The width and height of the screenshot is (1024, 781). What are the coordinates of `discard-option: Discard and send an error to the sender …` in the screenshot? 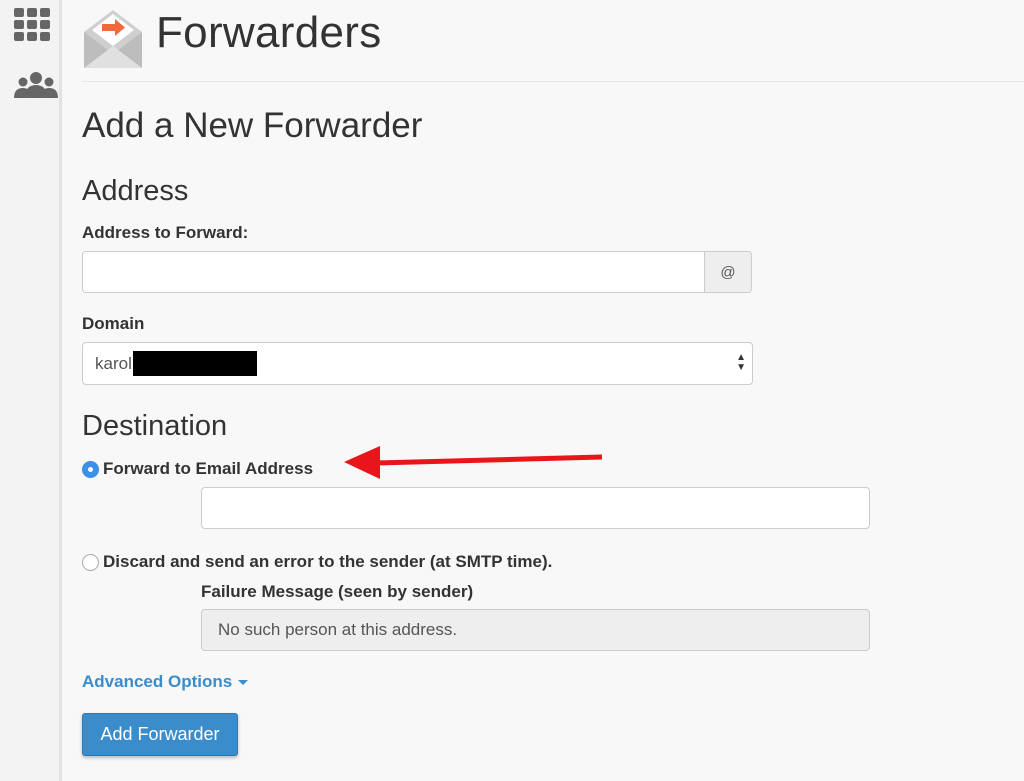 It's located at (317, 562).